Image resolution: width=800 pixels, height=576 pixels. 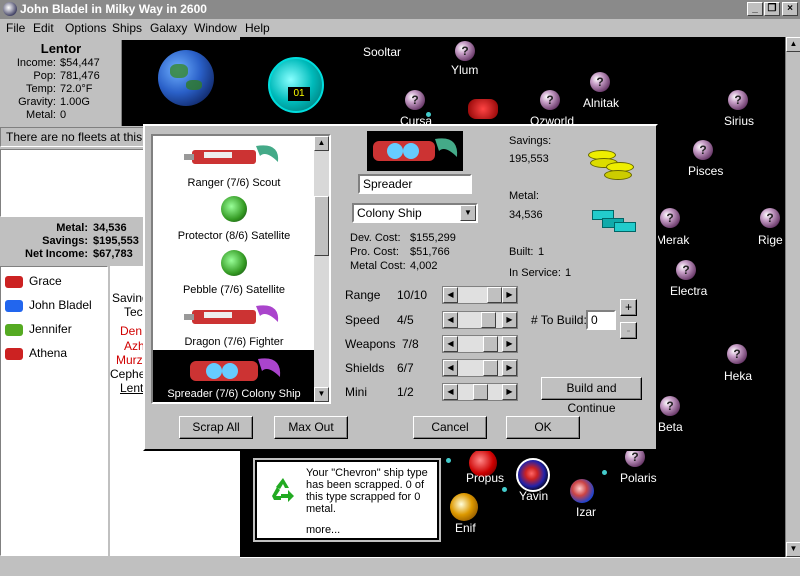 What do you see at coordinates (480, 368) in the screenshot?
I see `shields-slider: ◀ ▶` at bounding box center [480, 368].